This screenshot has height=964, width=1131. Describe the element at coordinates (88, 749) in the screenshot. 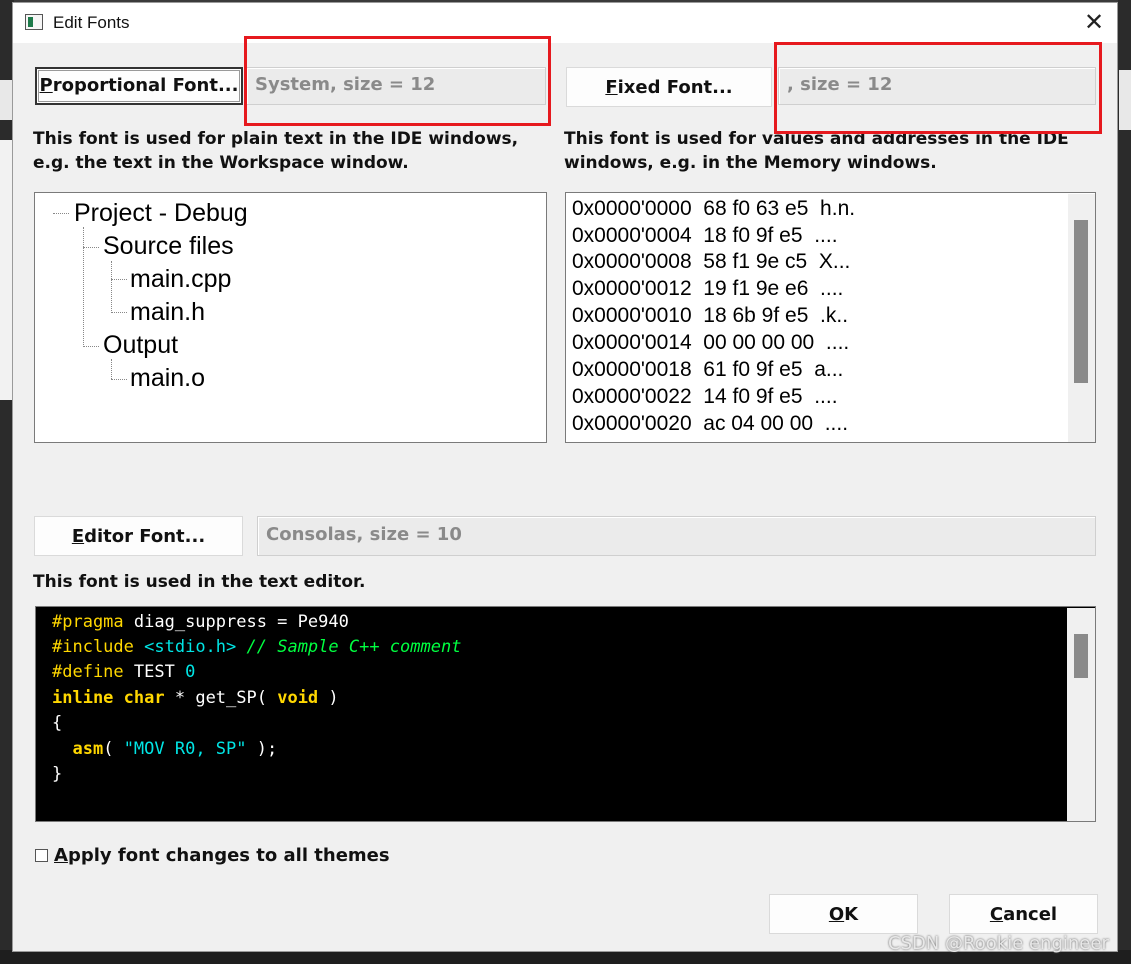

I see `code-token: asm` at that location.